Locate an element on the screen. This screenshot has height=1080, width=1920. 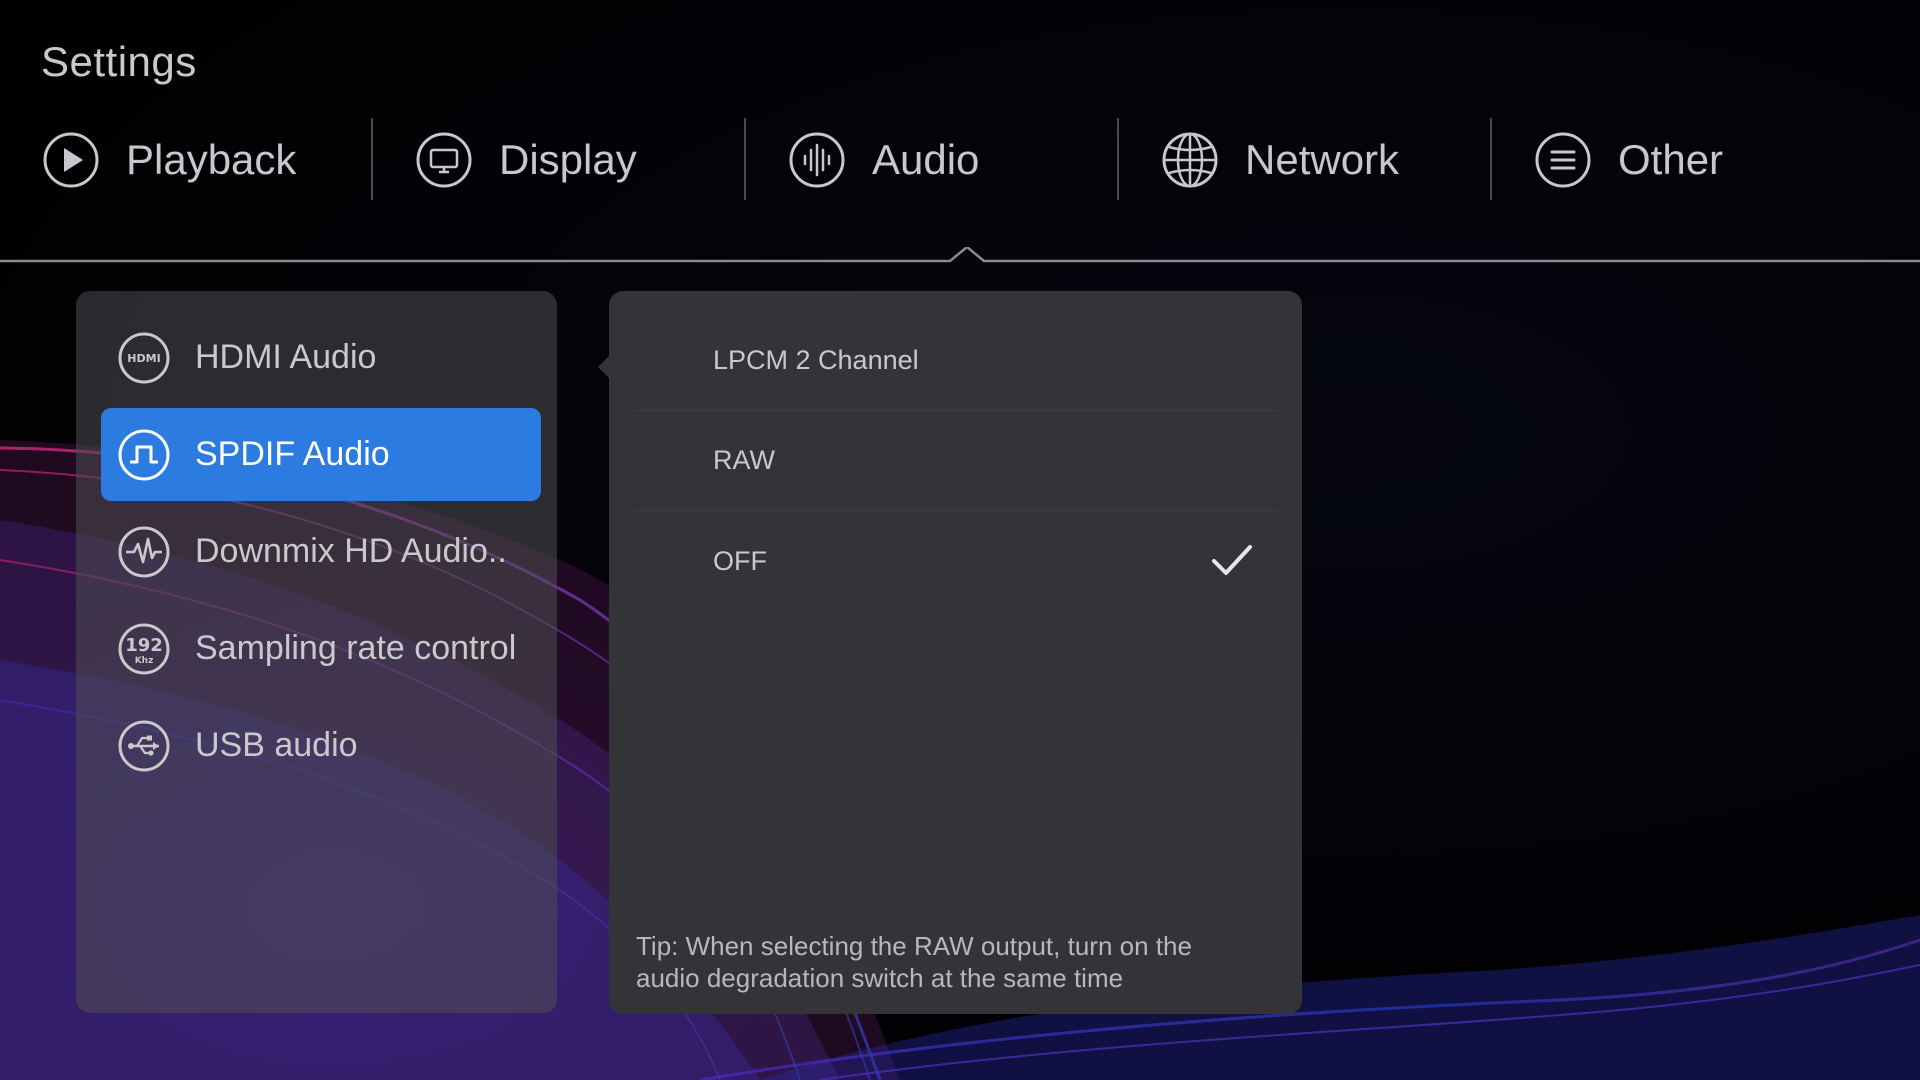
play-icon is located at coordinates (71, 160).